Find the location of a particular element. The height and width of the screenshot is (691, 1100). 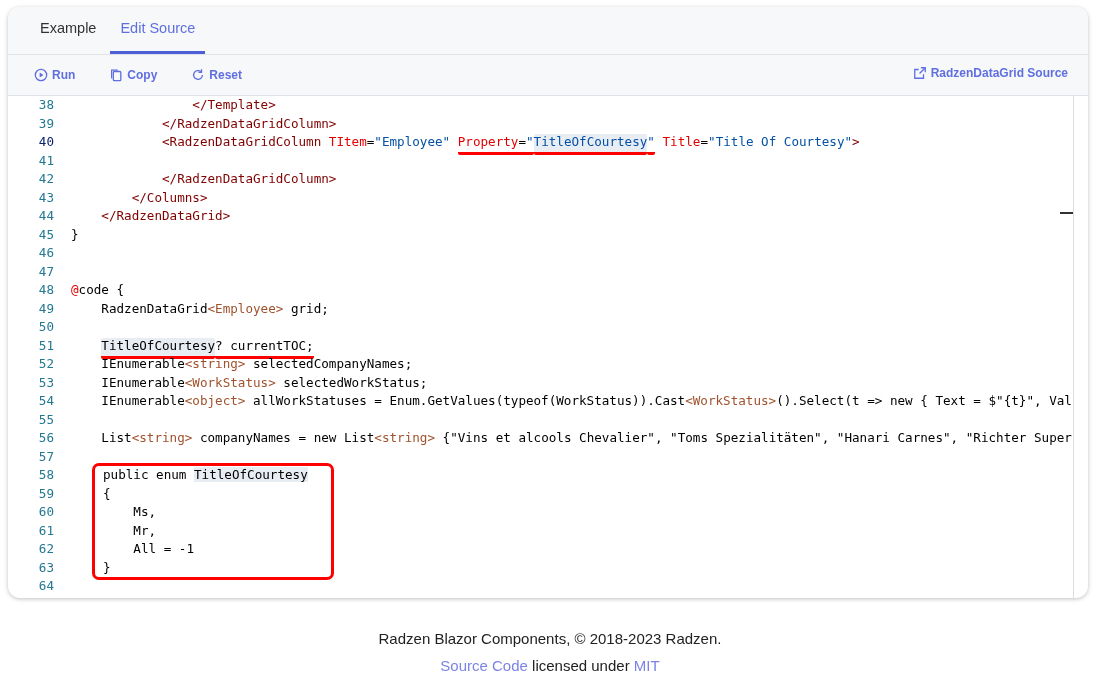

line-number: 64 is located at coordinates (46, 586).